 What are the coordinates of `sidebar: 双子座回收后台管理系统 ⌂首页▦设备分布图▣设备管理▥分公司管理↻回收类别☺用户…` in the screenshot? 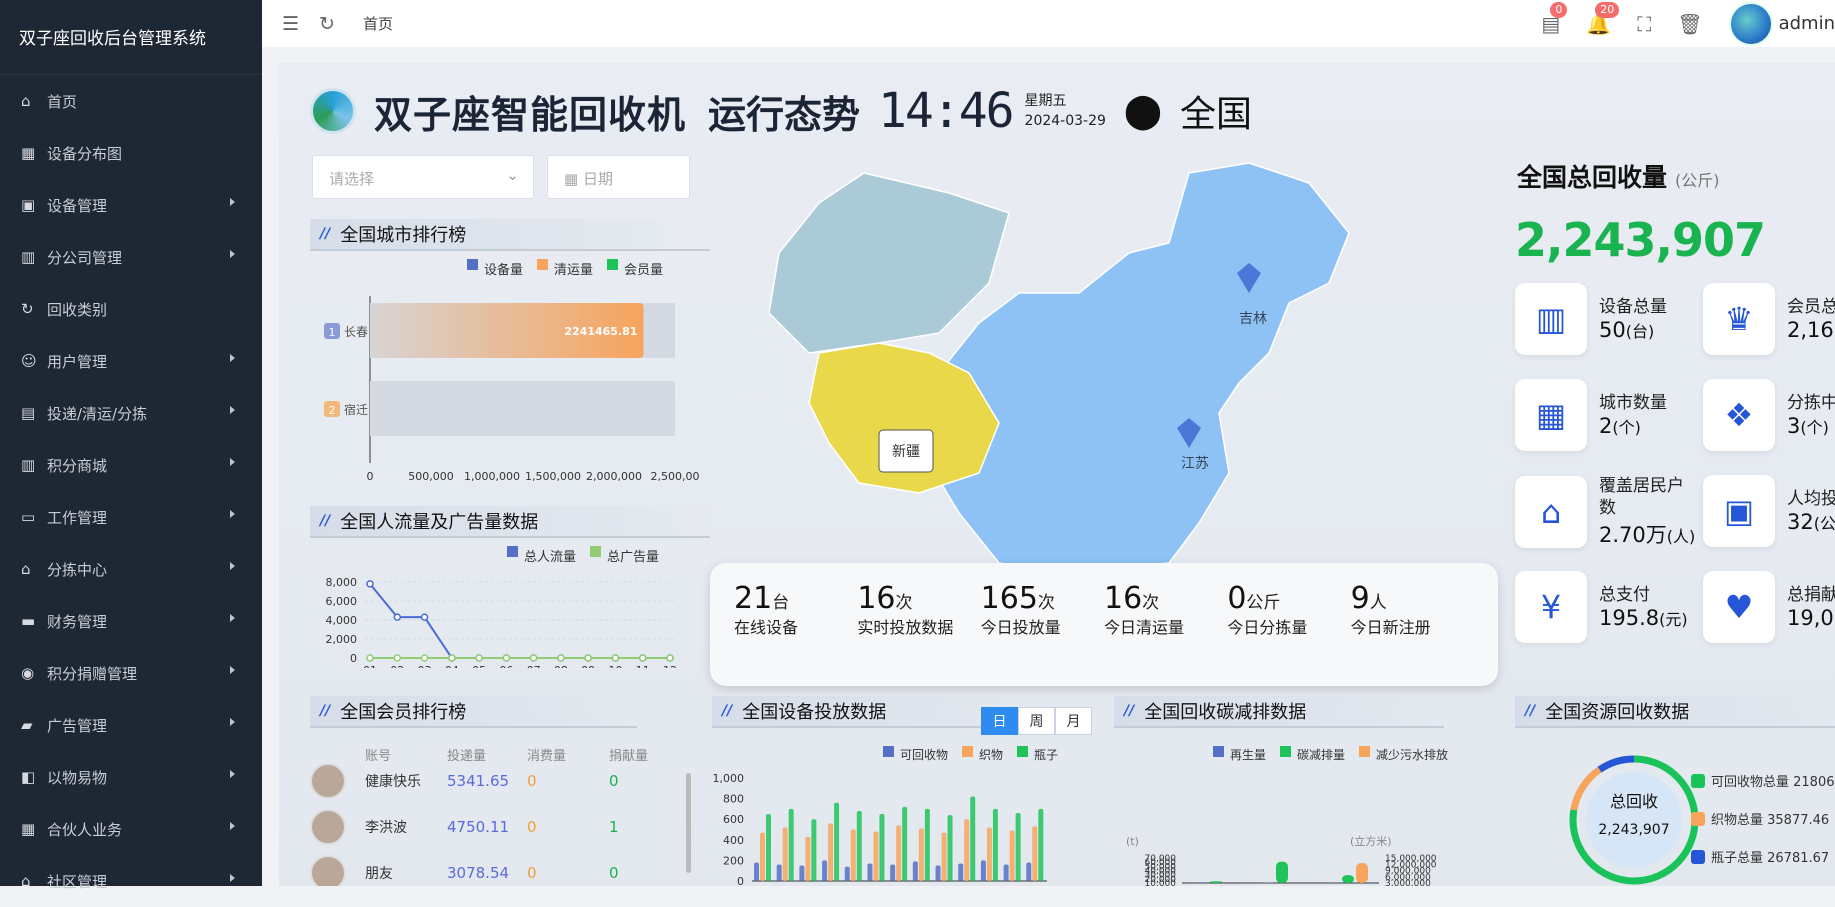 It's located at (131, 443).